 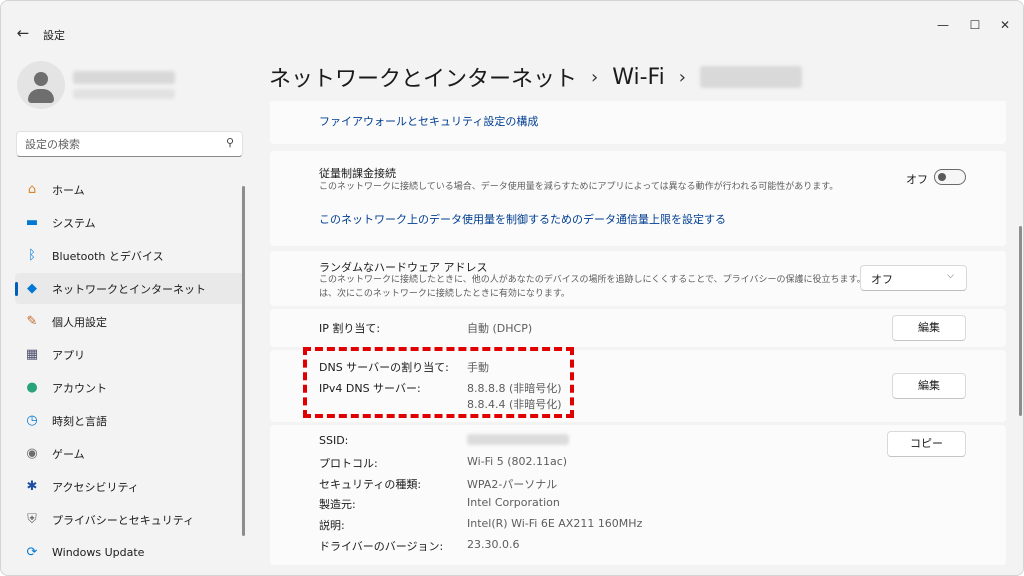 What do you see at coordinates (950, 276) in the screenshot?
I see `chevron-down-icon: ⌵` at bounding box center [950, 276].